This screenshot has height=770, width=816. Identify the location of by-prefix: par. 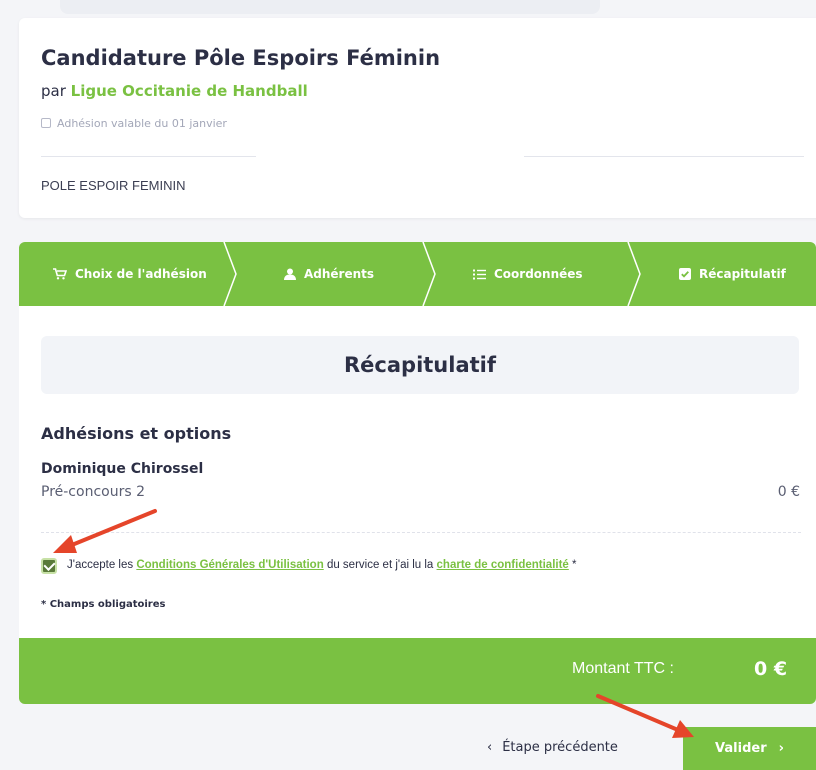
(53, 91).